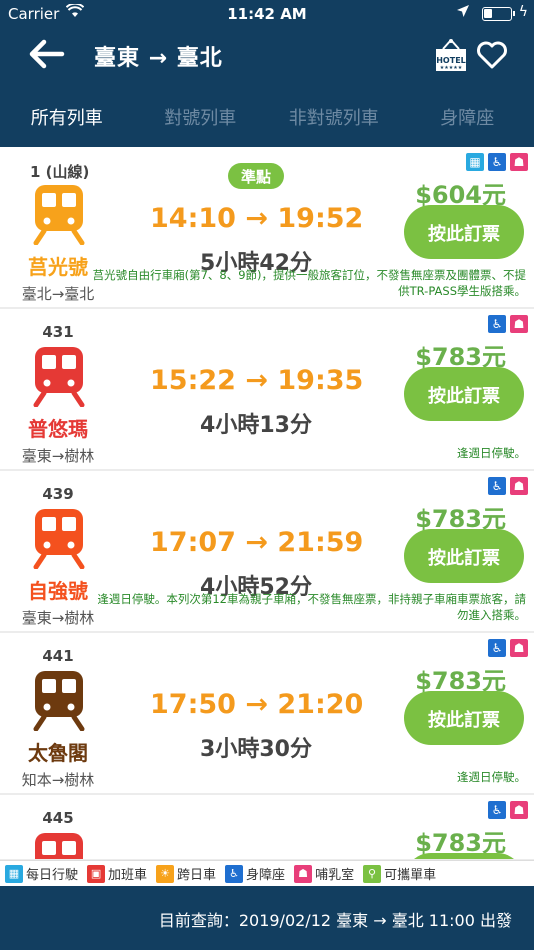 This screenshot has height=950, width=534. What do you see at coordinates (67, 114) in the screenshot?
I see `tab-all-trains: 所有列車` at bounding box center [67, 114].